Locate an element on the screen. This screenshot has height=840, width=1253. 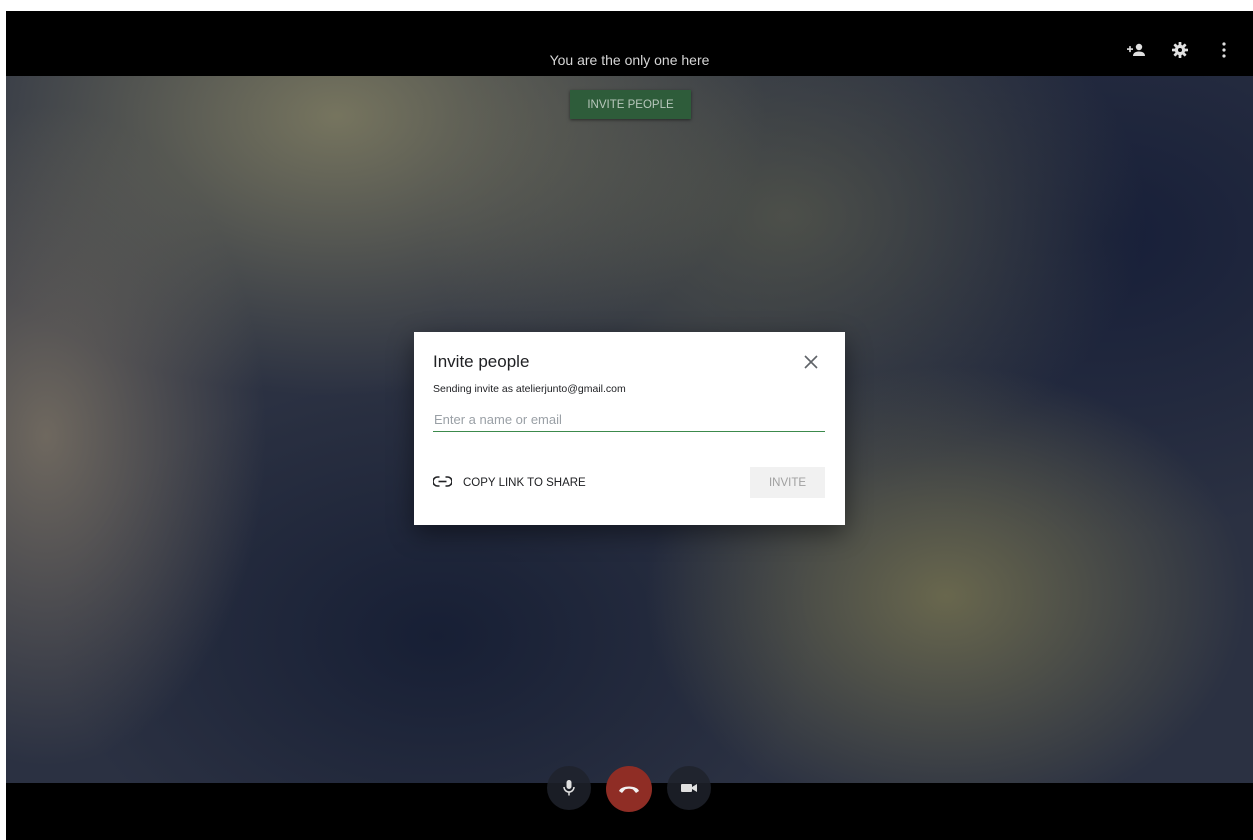
gear-icon is located at coordinates (1180, 50).